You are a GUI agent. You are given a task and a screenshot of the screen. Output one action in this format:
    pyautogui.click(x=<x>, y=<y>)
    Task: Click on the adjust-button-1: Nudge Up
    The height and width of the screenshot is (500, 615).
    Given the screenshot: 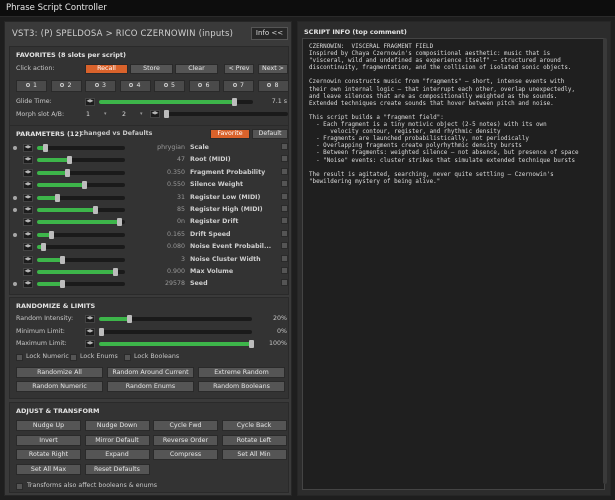 What is the action you would take?
    pyautogui.click(x=48, y=425)
    